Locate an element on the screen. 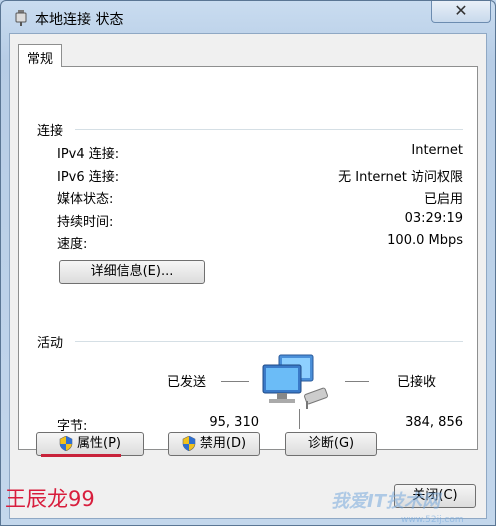  disable-button: 禁用(D) is located at coordinates (214, 444).